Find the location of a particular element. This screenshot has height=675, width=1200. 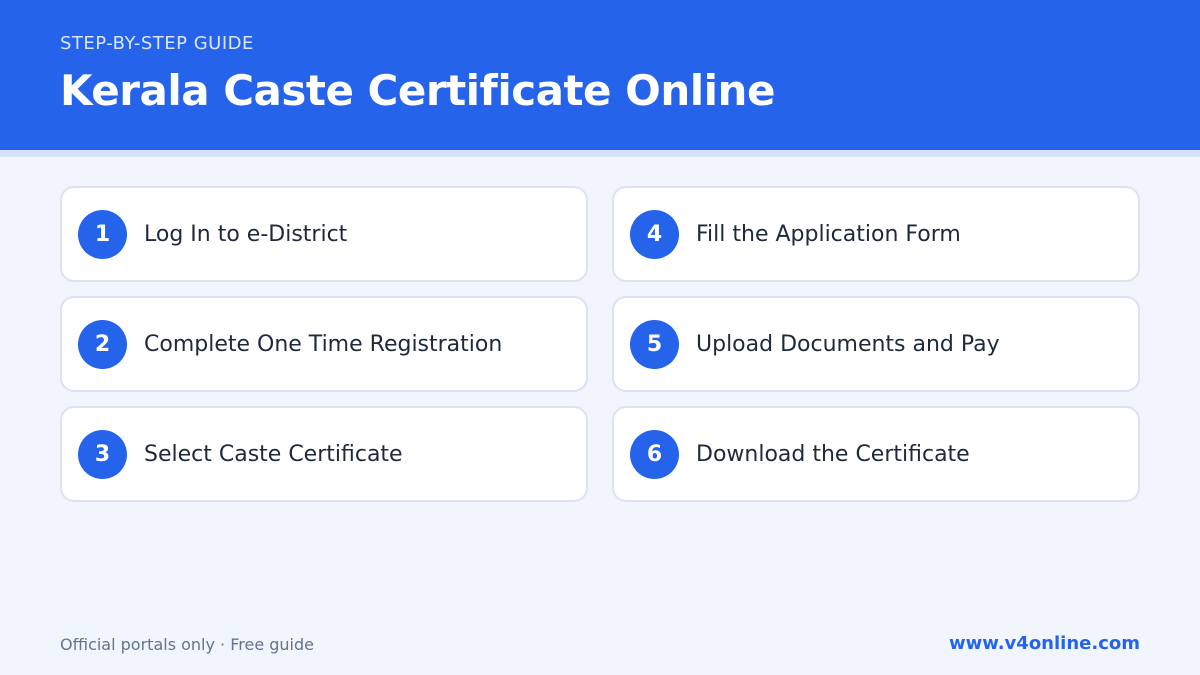

step-number-badge: 6 is located at coordinates (654, 454).